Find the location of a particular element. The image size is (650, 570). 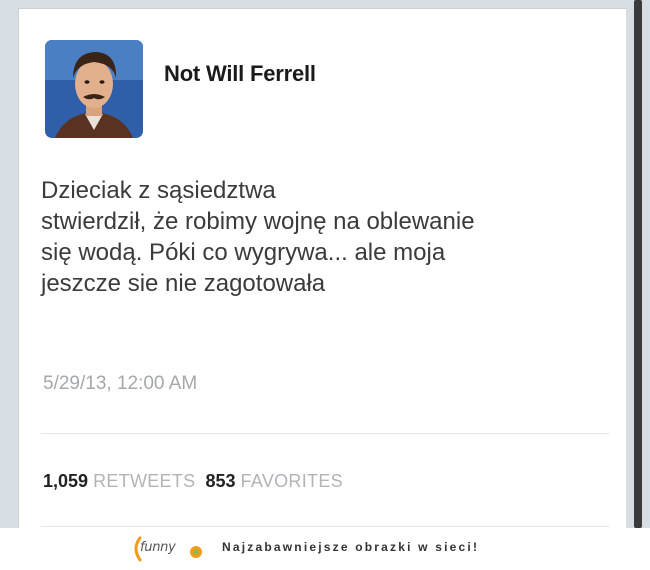

tweet-text-line: jeszcze sie nie zagotowała is located at coordinates (183, 283).